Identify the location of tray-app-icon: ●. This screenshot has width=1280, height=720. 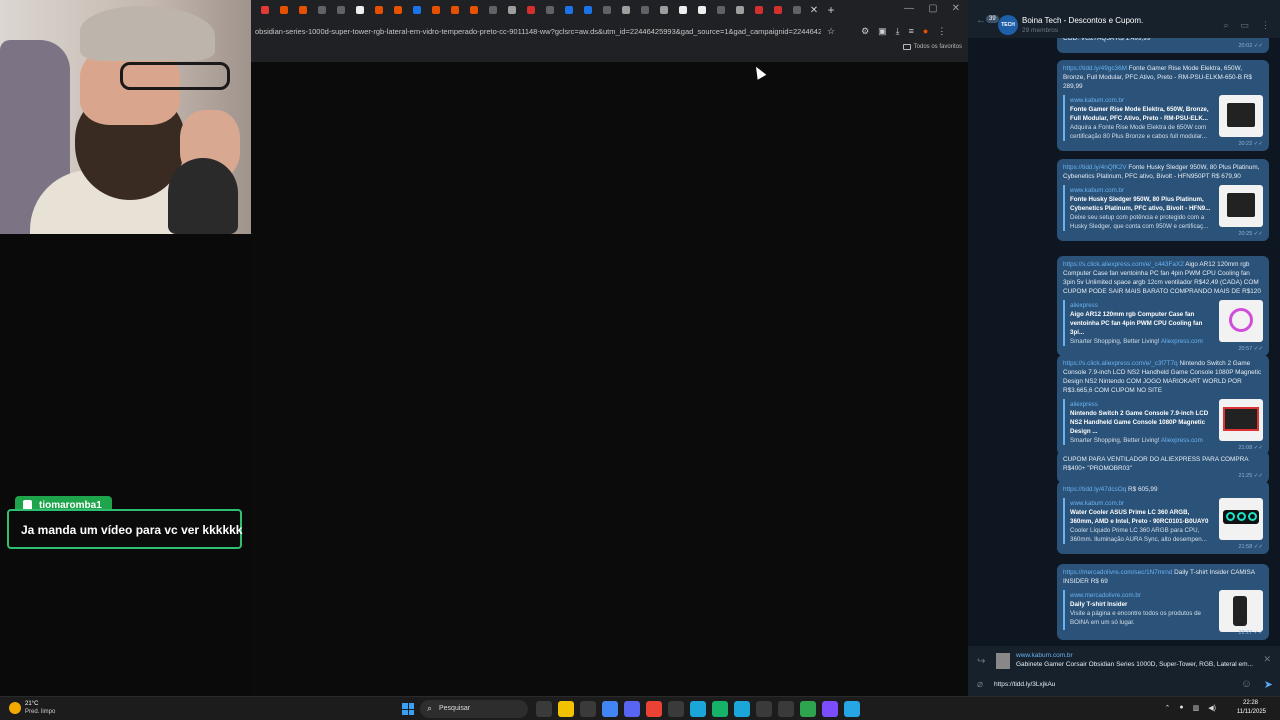
(1181, 708).